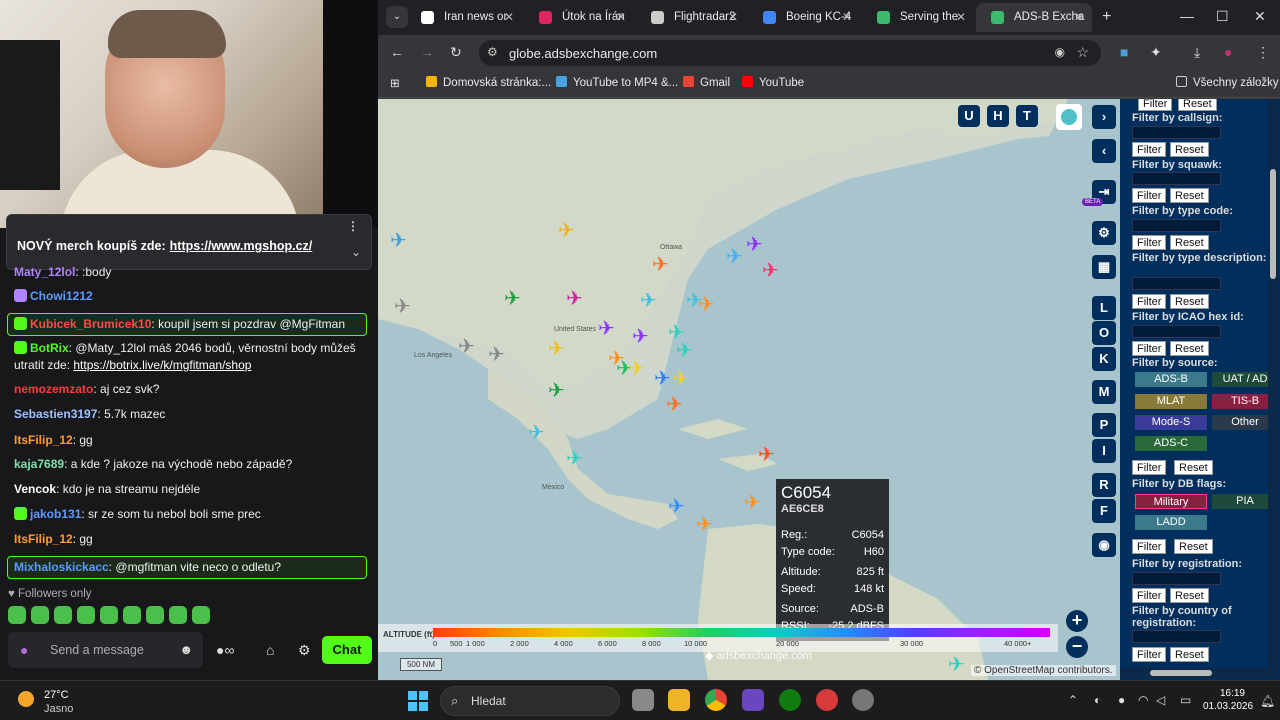 This screenshot has width=1280, height=720. Describe the element at coordinates (1171, 422) in the screenshot. I see `source-chip: Mode-S` at that location.